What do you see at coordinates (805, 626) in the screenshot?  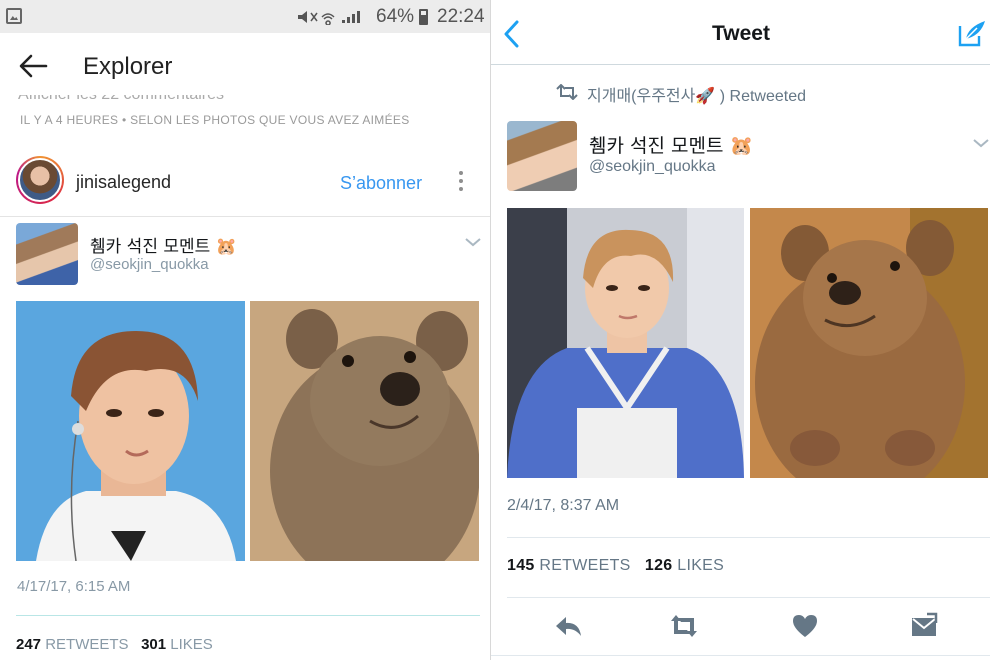 I see `heart-icon` at bounding box center [805, 626].